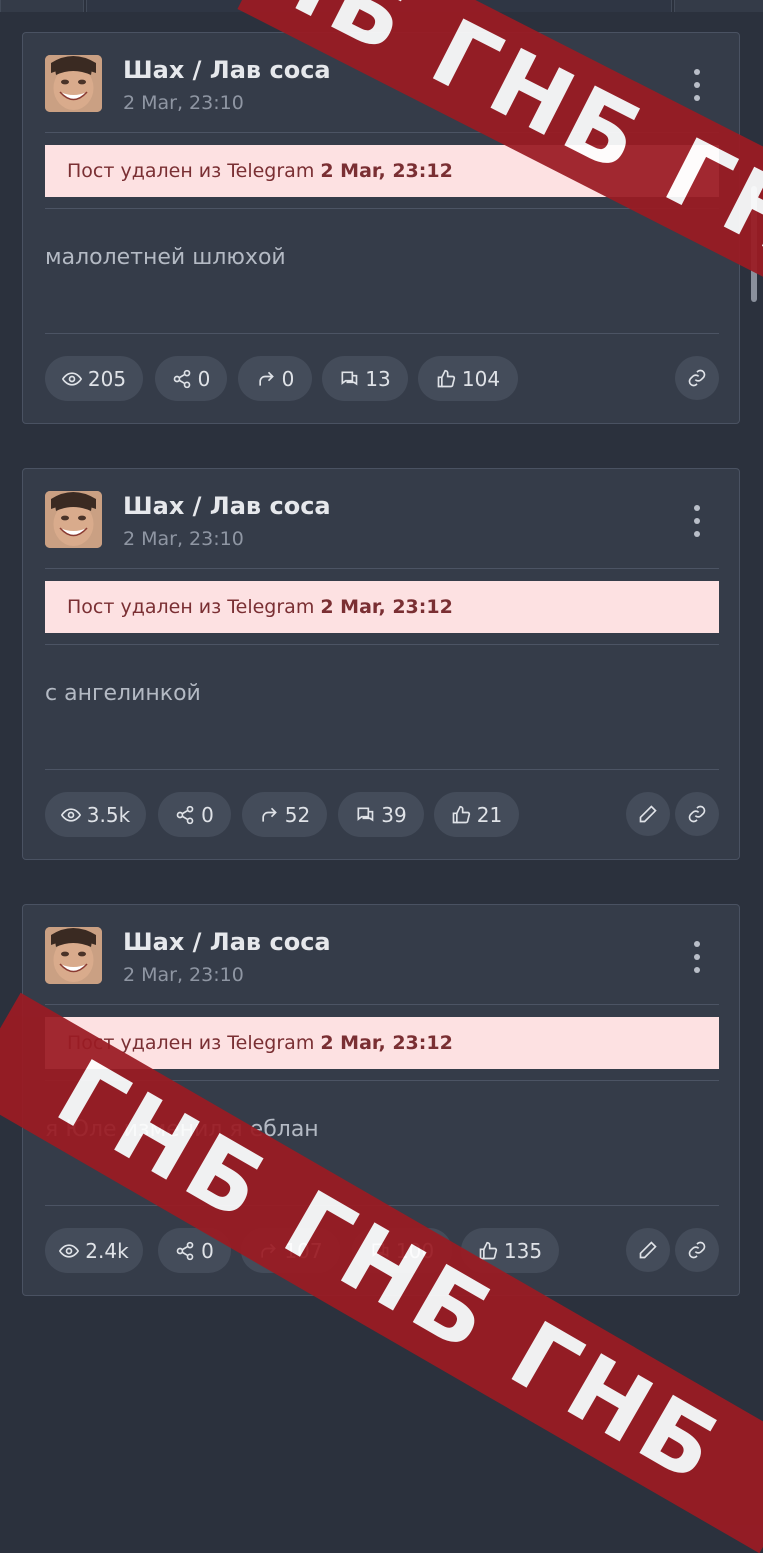 The width and height of the screenshot is (763, 1553). I want to click on post-stats: 3.5k 0 52 39 21, so click(382, 815).